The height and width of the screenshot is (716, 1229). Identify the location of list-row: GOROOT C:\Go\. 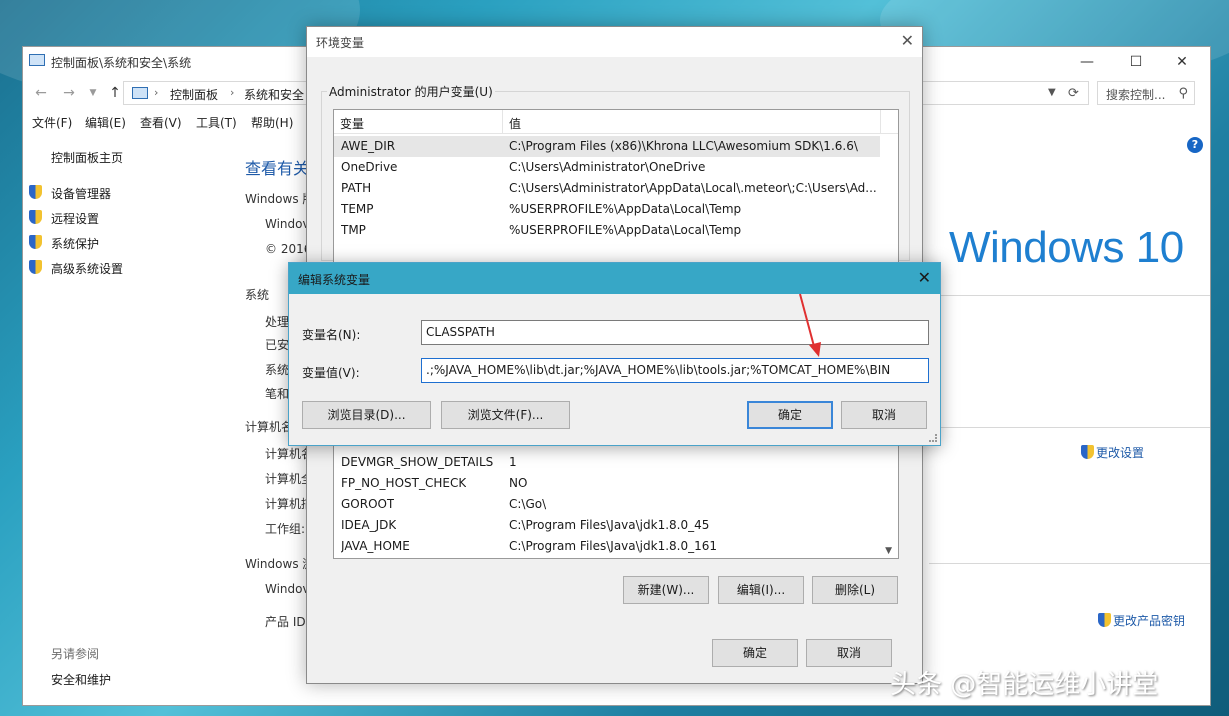
(607, 504).